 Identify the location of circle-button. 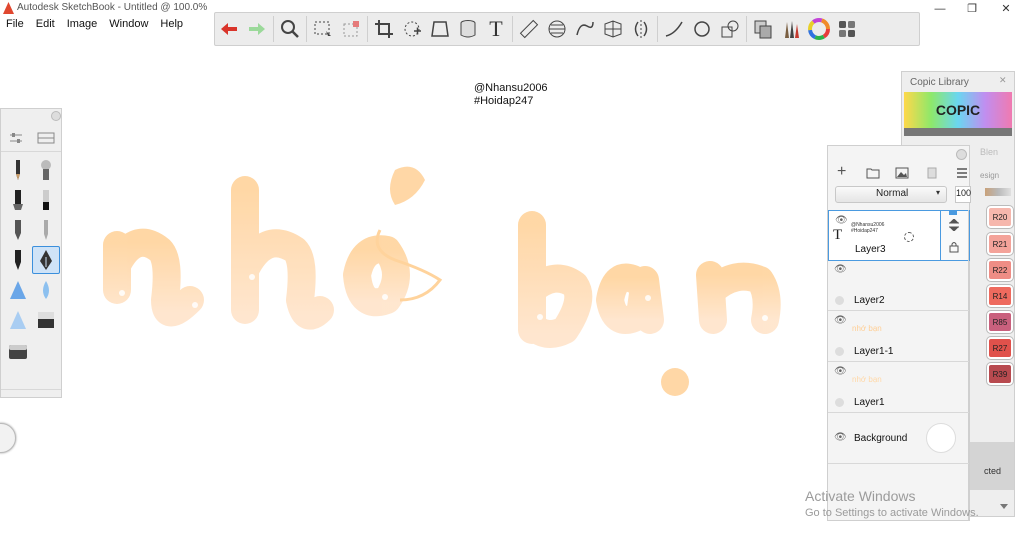
(702, 29).